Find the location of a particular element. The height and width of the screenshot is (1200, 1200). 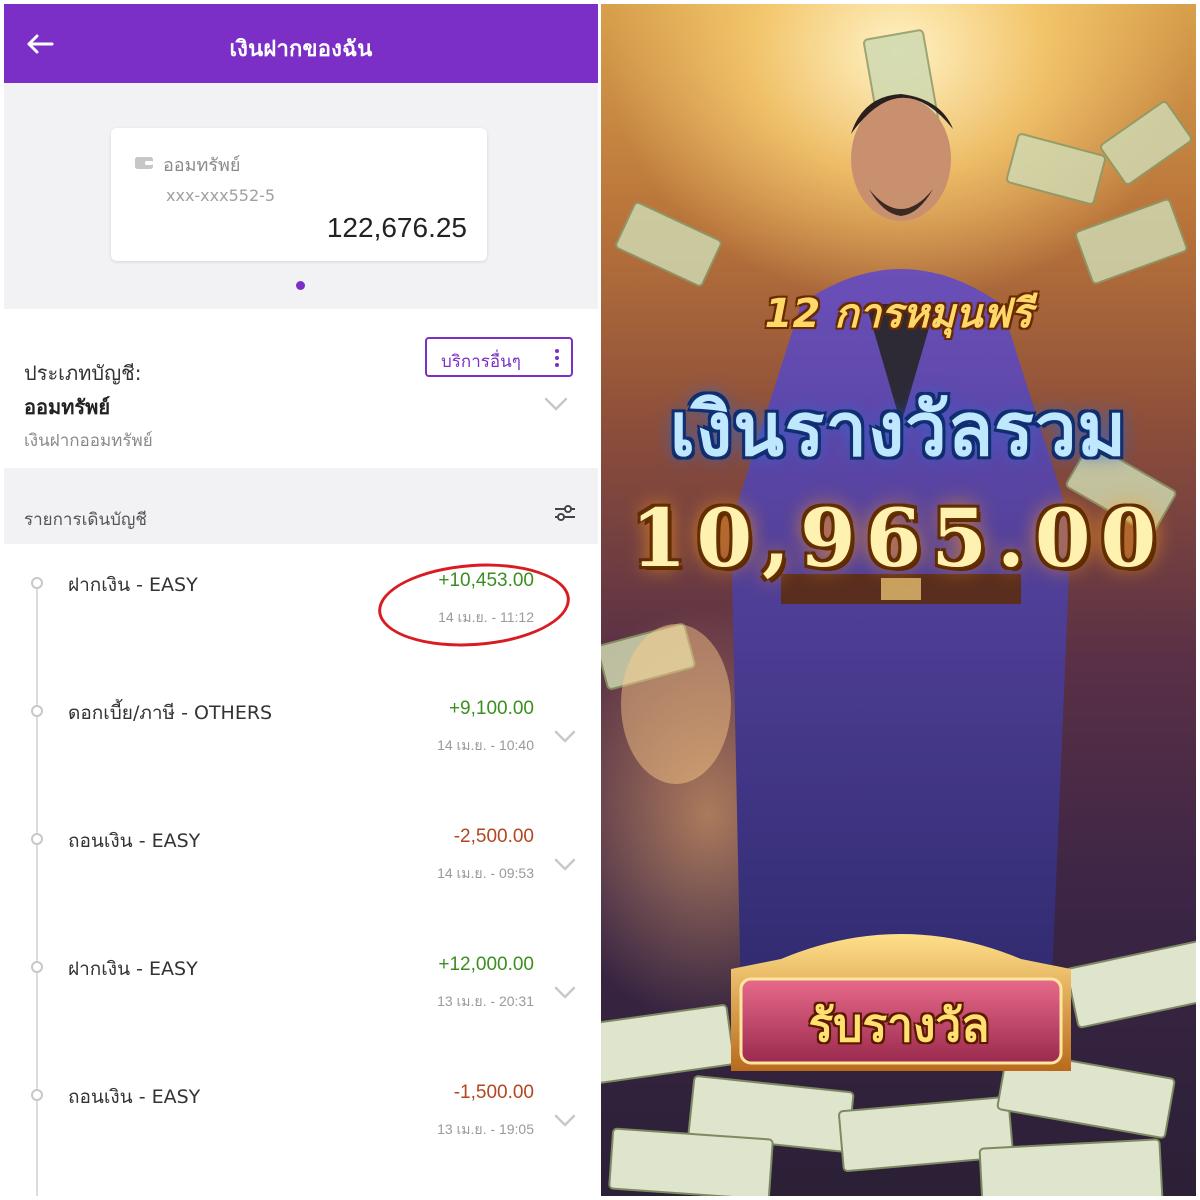

page-title: เงินฝากของฉัน is located at coordinates (301, 49).